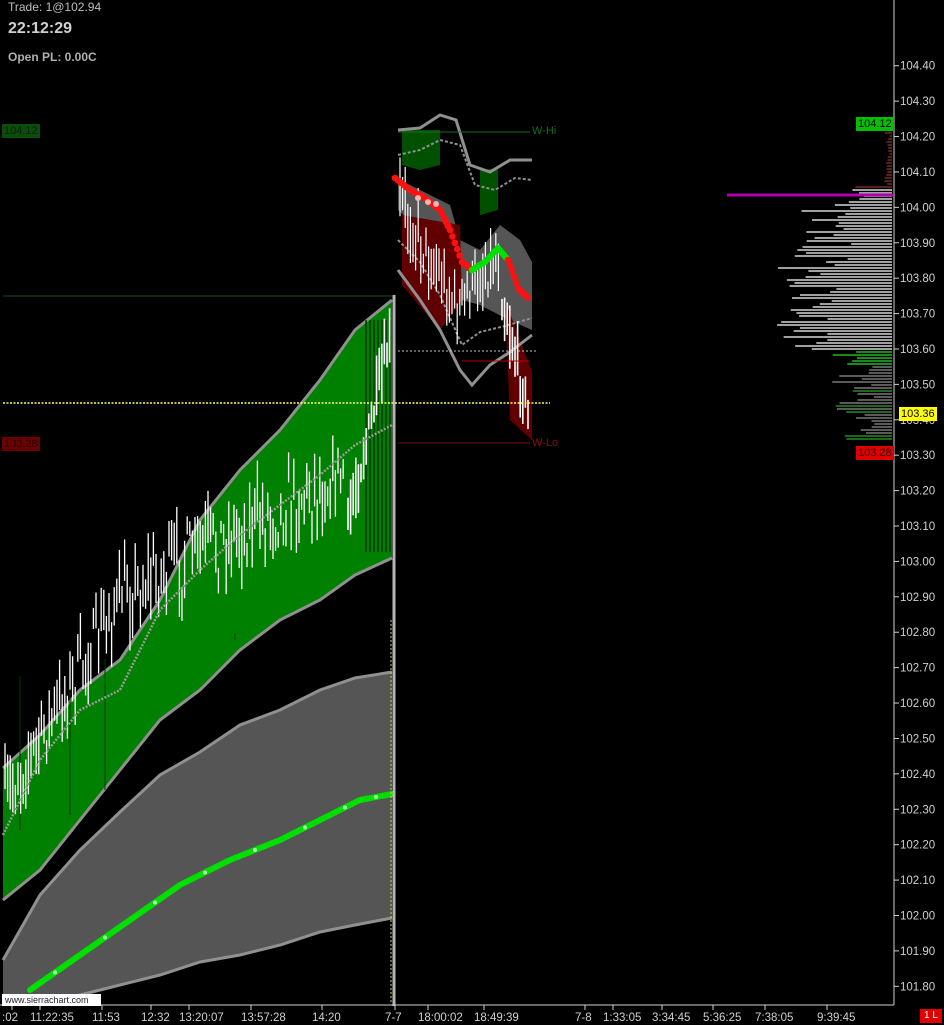  What do you see at coordinates (917, 138) in the screenshot?
I see `price-tick-label: 104.20` at bounding box center [917, 138].